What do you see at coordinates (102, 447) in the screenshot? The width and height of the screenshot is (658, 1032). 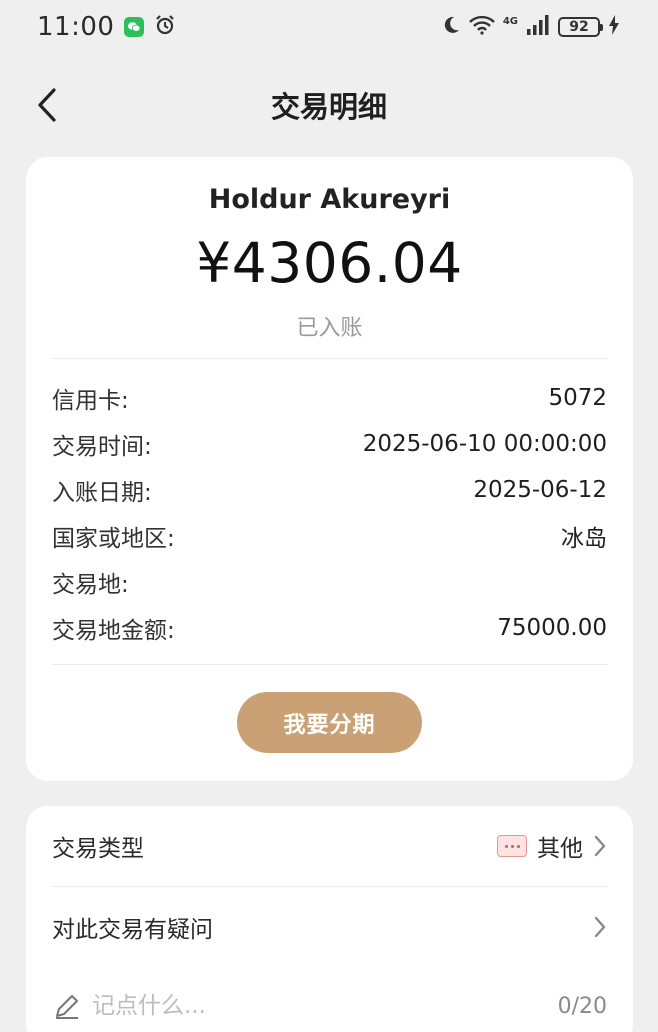 I see `detail-label: 交易时间:` at bounding box center [102, 447].